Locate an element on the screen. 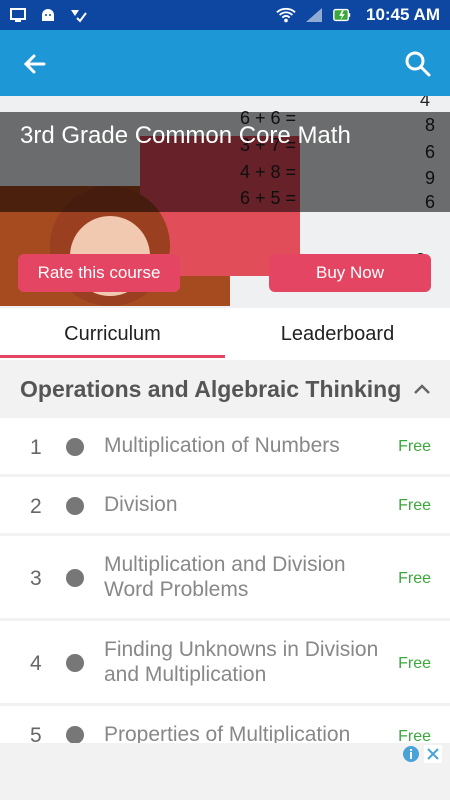  ad-banner is located at coordinates (225, 771).